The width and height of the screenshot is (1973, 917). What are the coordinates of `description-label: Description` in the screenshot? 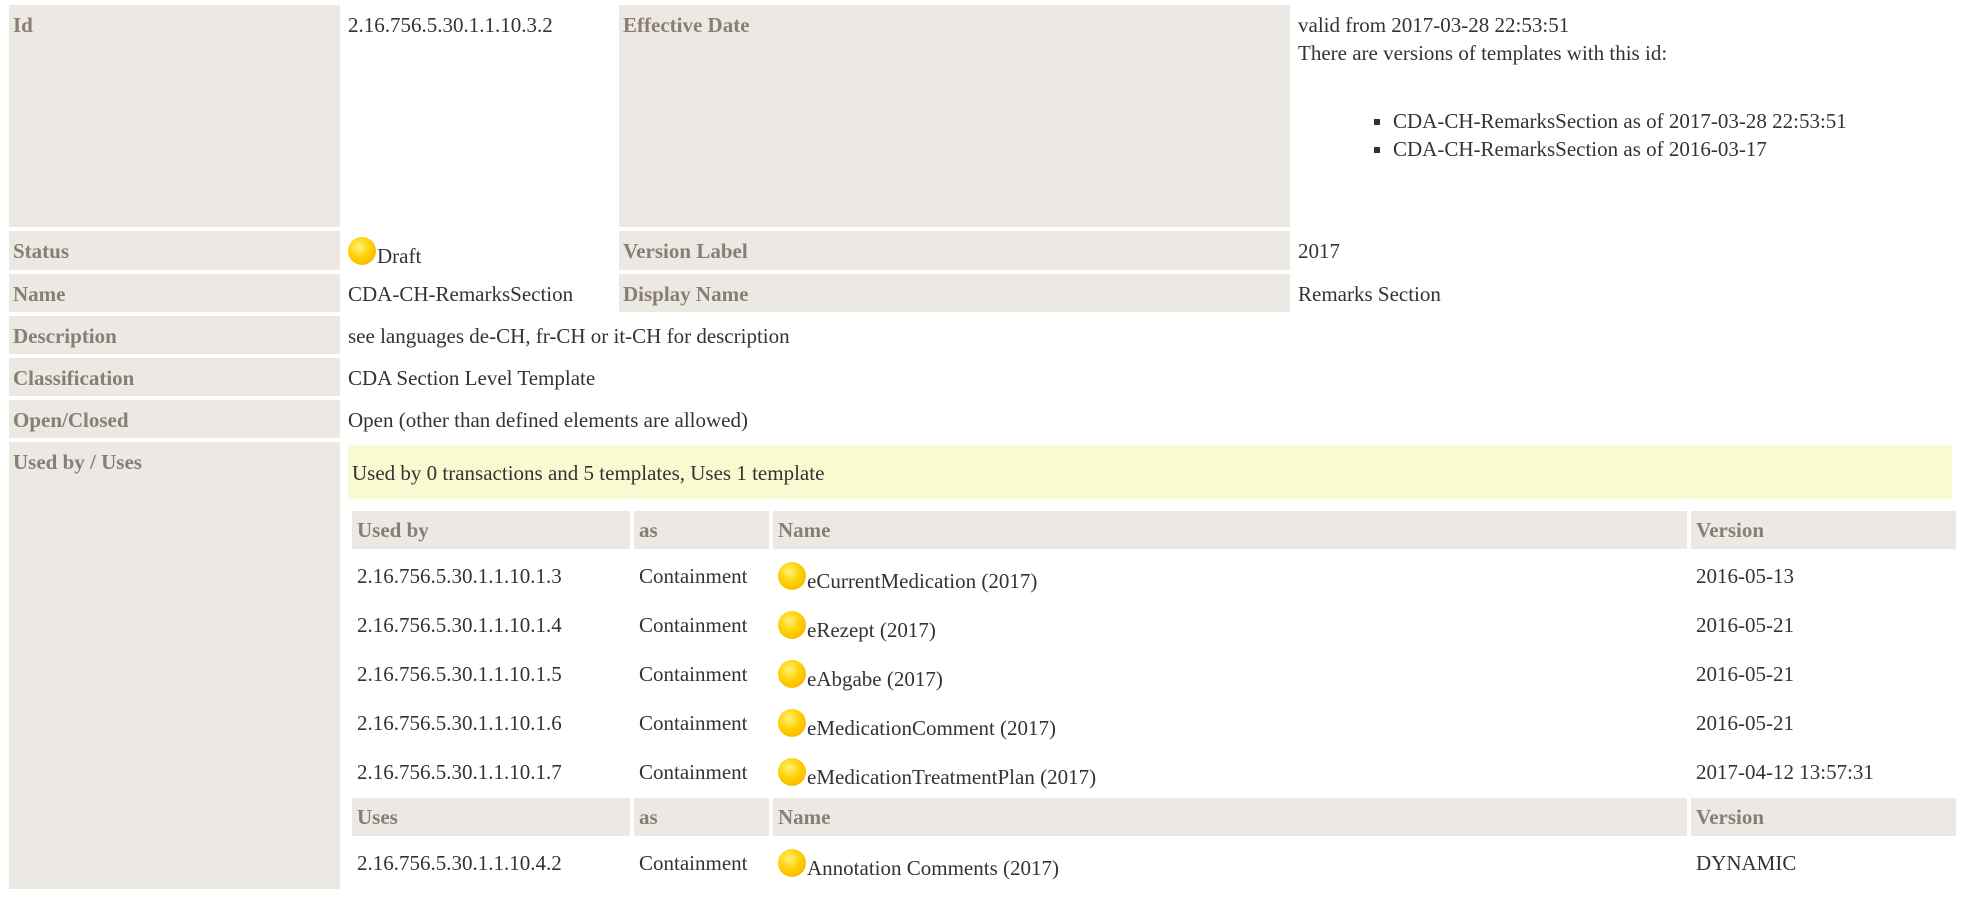 It's located at (174, 335).